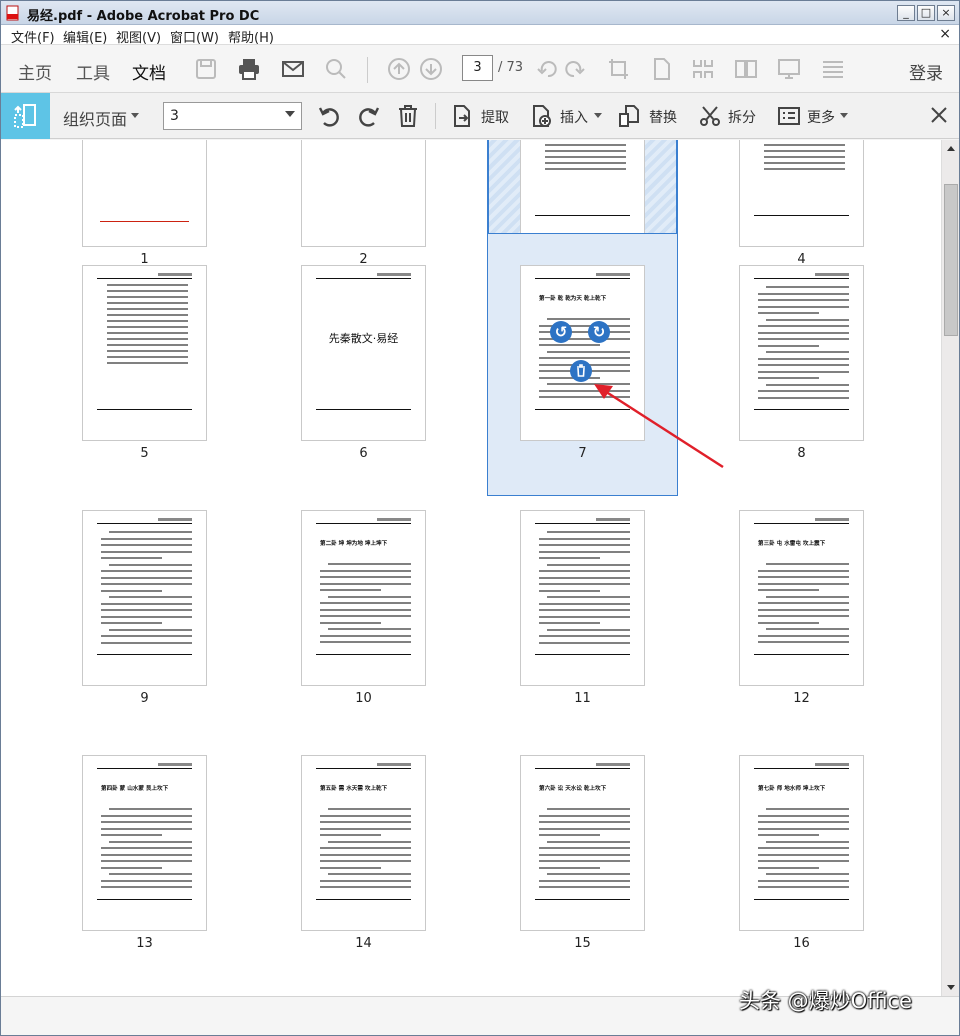 Image resolution: width=960 pixels, height=1036 pixels. What do you see at coordinates (950, 568) in the screenshot?
I see `vertical-scrollbar` at bounding box center [950, 568].